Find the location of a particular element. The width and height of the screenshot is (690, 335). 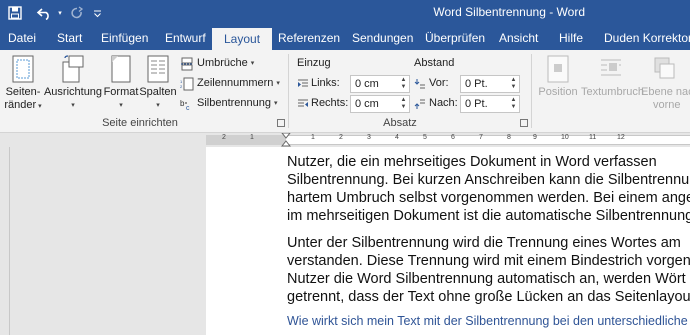

svg-text: c is located at coordinates (188, 108).